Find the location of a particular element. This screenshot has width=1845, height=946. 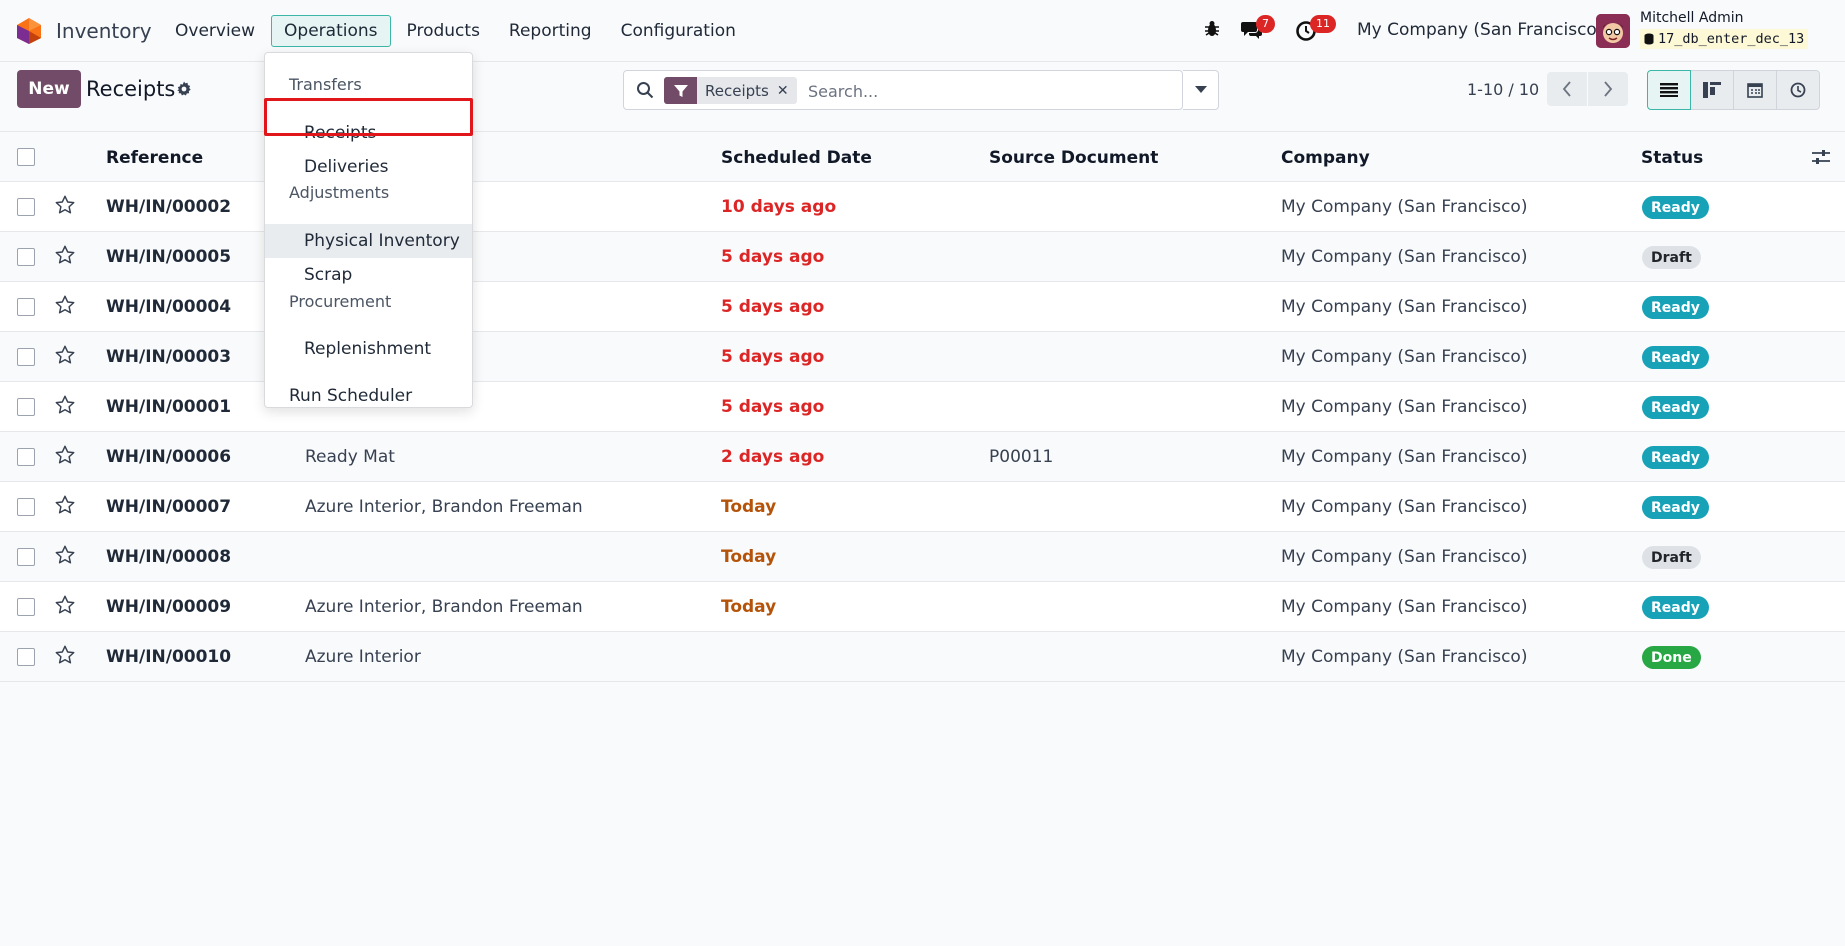

row-reference: WH/IN/00008 is located at coordinates (169, 557).